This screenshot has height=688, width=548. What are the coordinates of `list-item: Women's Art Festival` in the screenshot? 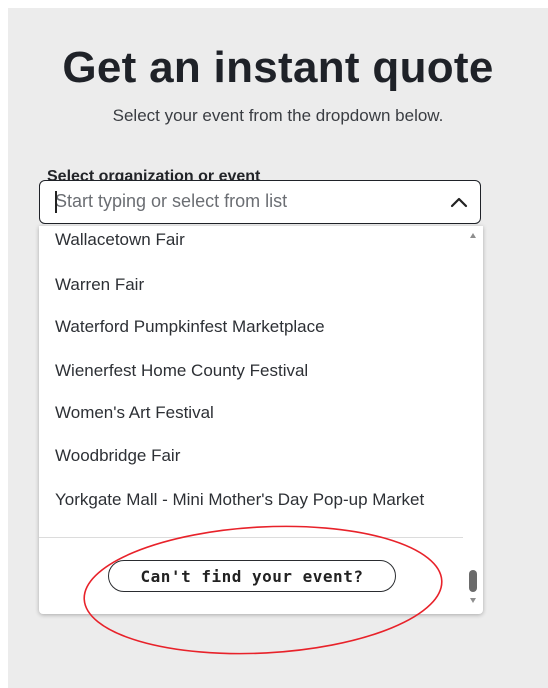 It's located at (245, 413).